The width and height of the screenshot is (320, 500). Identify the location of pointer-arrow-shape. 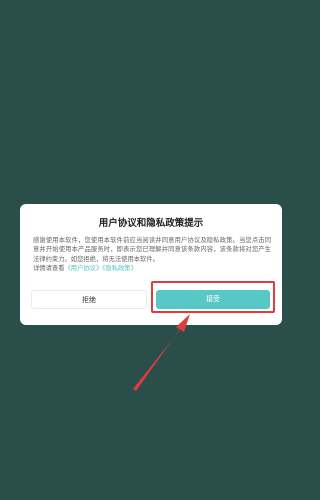
(161, 352).